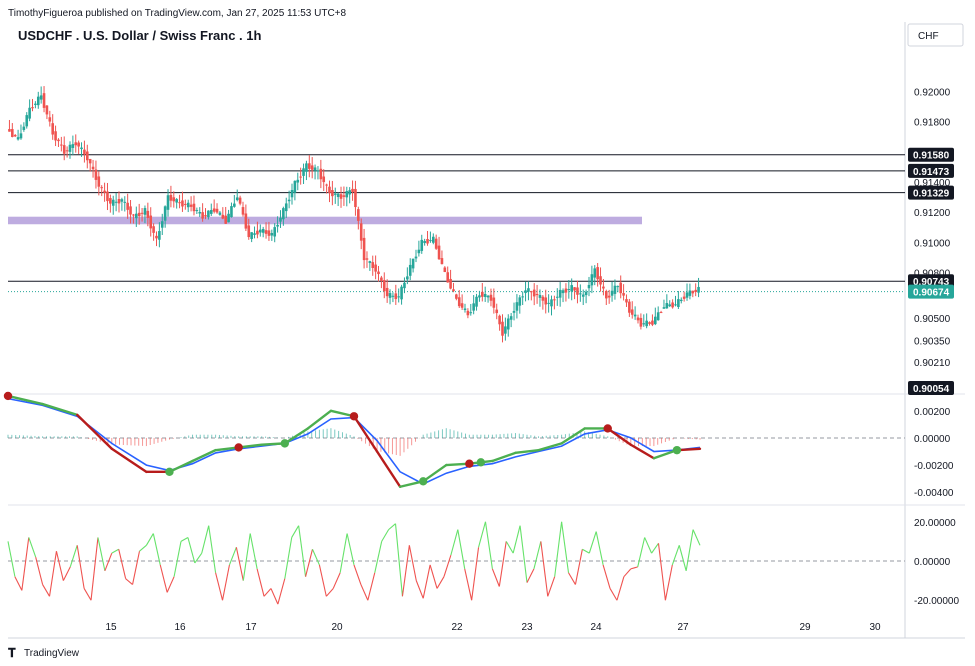 This screenshot has width=975, height=666. I want to click on candle-185-body, so click(543, 298).